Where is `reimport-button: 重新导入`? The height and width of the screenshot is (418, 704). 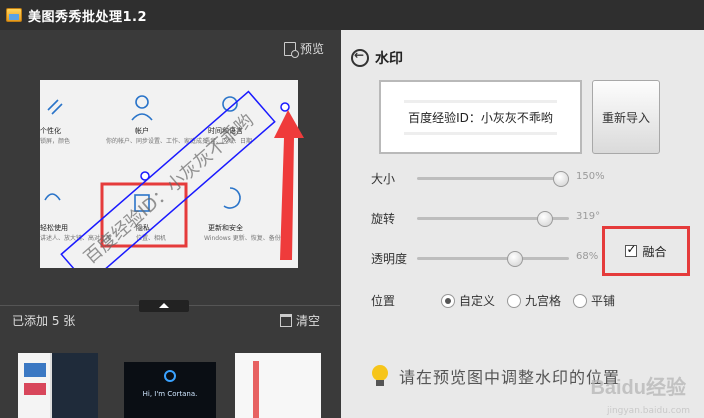 reimport-button: 重新导入 is located at coordinates (626, 117).